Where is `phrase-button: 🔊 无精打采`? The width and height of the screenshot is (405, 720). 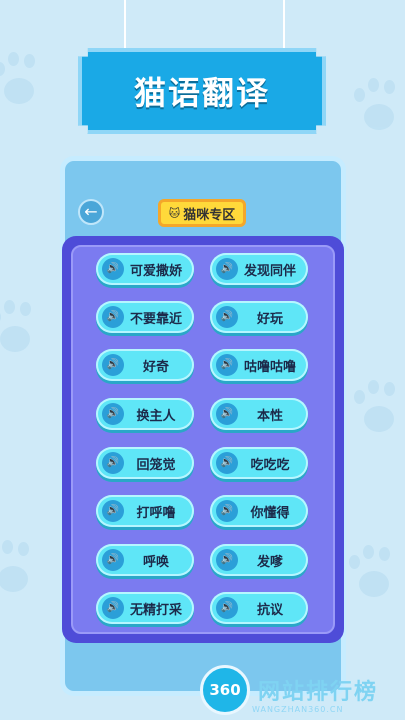 phrase-button: 🔊 无精打采 is located at coordinates (145, 608).